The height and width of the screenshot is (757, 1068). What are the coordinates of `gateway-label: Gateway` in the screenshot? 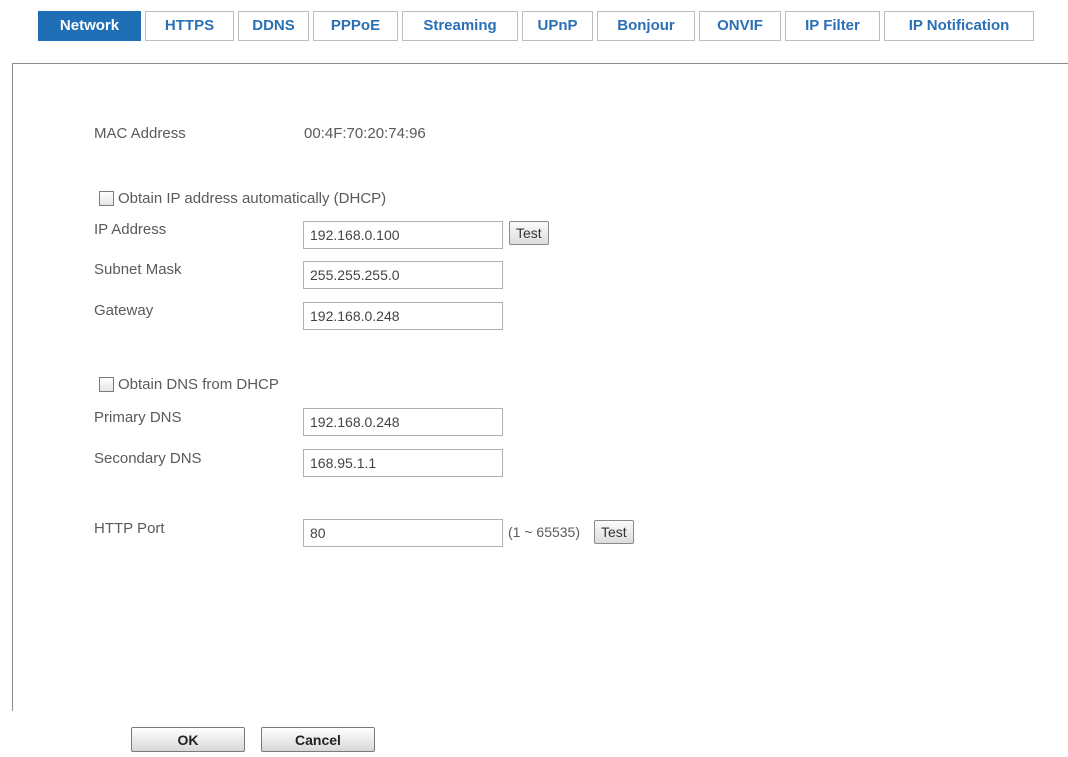 It's located at (124, 310).